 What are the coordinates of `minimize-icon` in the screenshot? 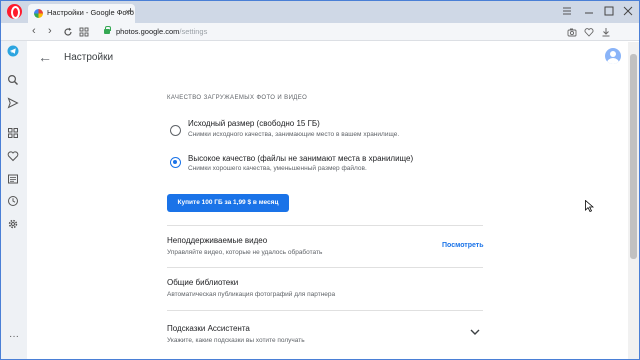 It's located at (589, 12).